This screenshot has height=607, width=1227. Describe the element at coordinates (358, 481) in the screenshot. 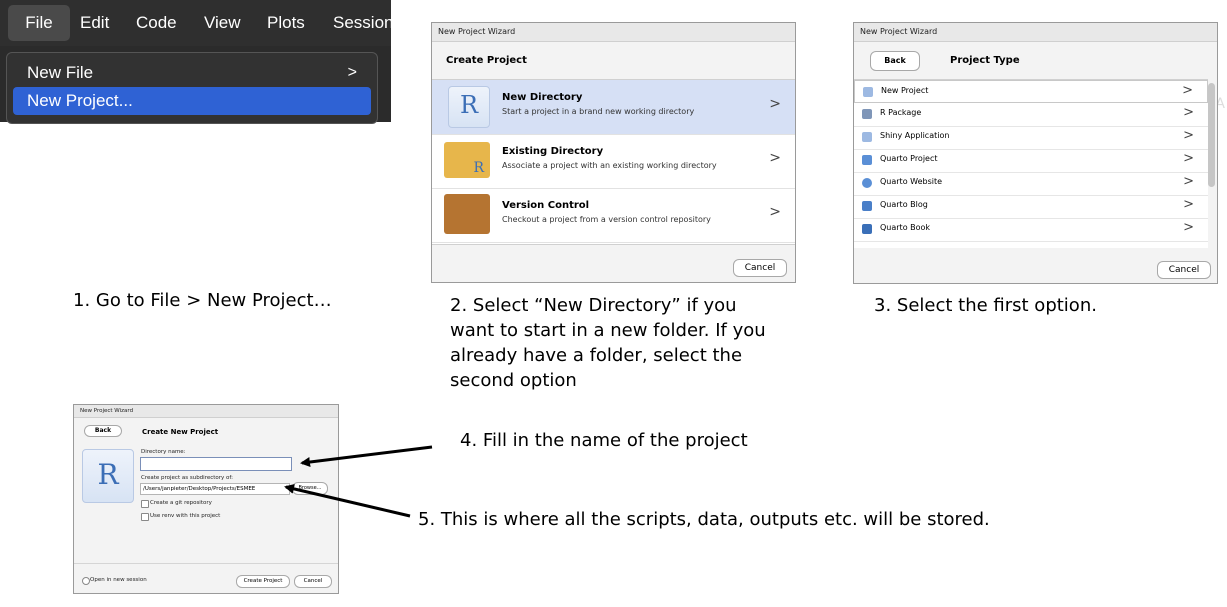

I see `arrow-overlay` at that location.